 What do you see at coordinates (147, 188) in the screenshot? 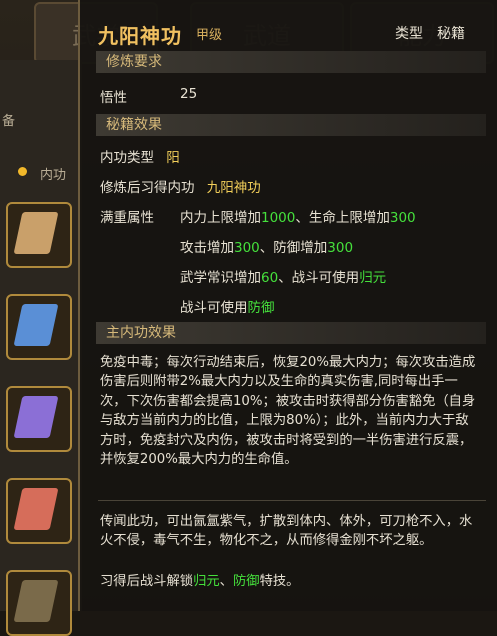
I see `learned-label: 修炼后习得内功` at bounding box center [147, 188].